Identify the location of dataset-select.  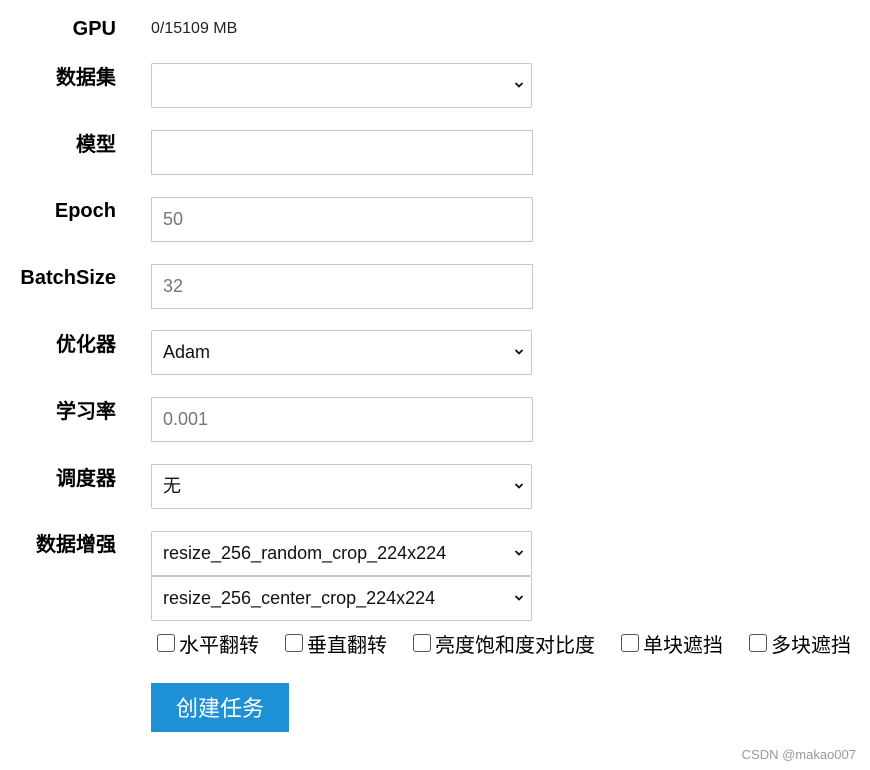
(341, 85).